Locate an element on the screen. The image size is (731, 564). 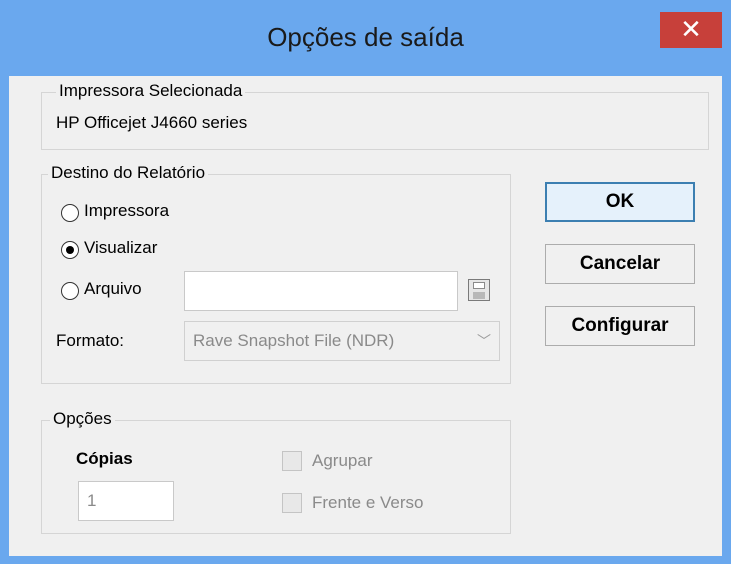
format-label: Formato: is located at coordinates (90, 340).